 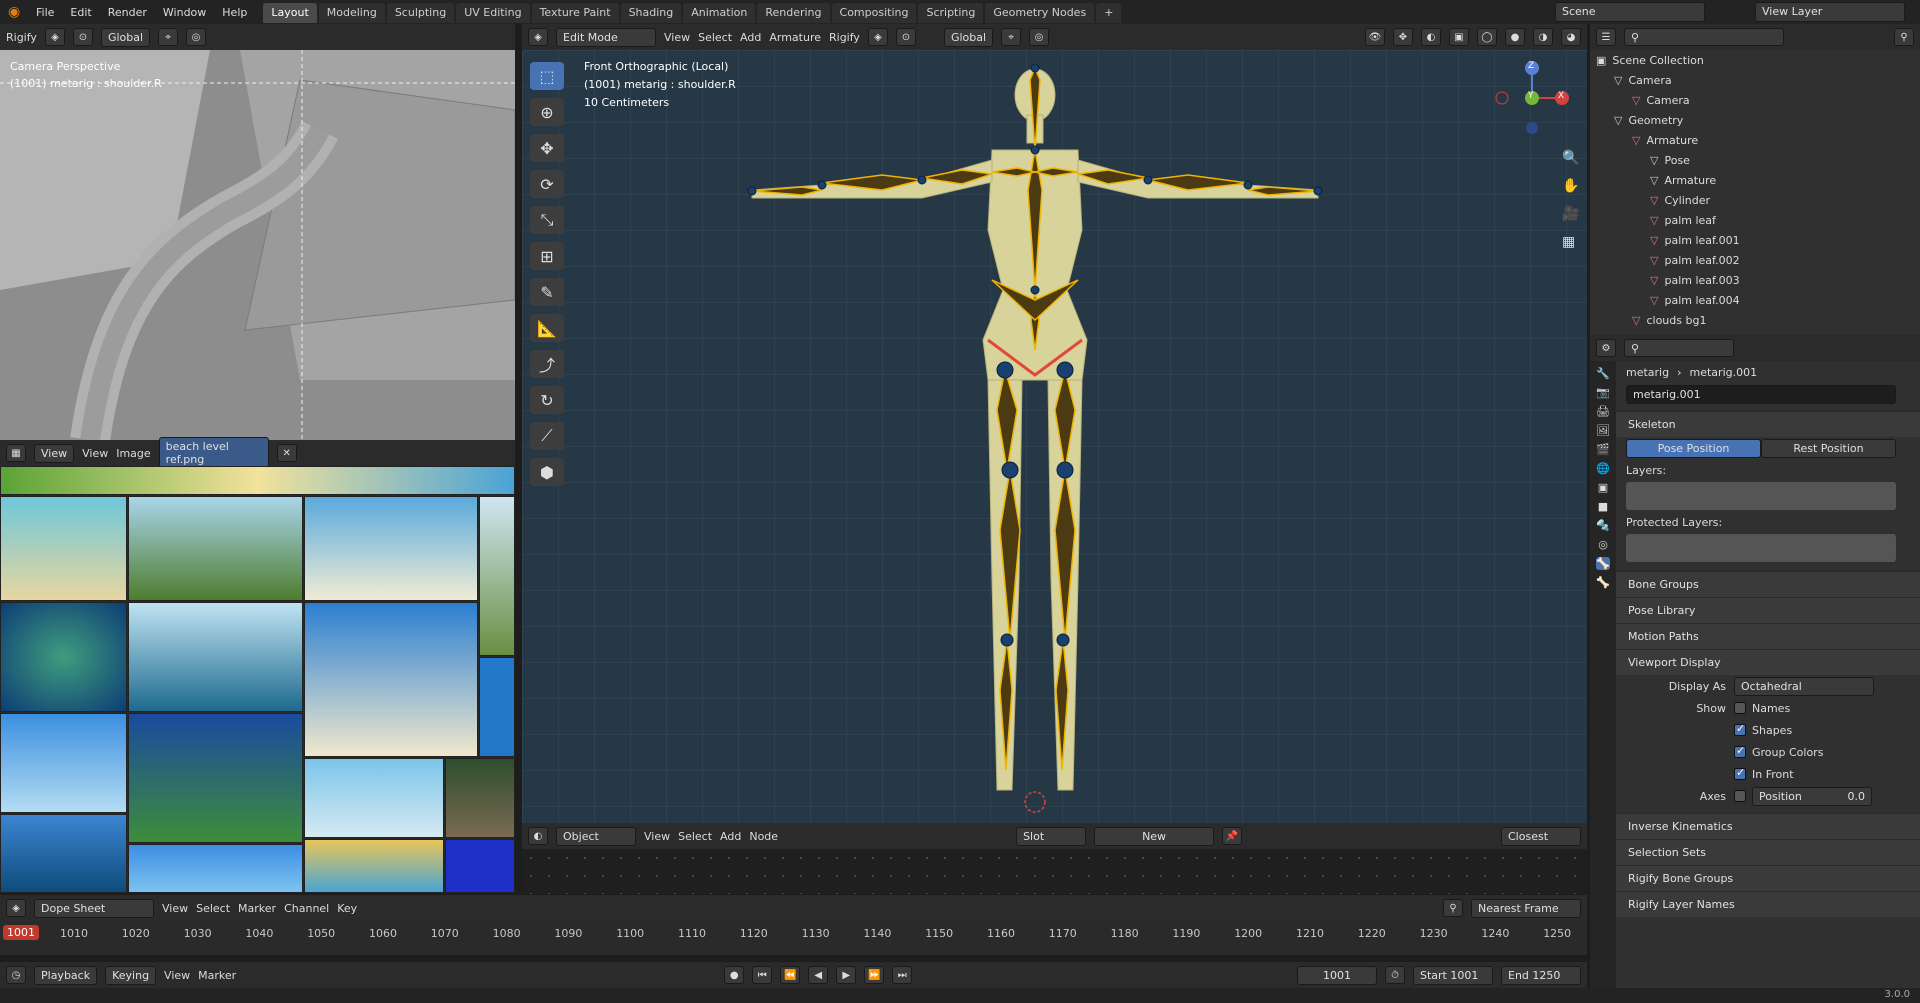 What do you see at coordinates (1804, 686) in the screenshot?
I see `display-as-dropdown: Octahedral` at bounding box center [1804, 686].